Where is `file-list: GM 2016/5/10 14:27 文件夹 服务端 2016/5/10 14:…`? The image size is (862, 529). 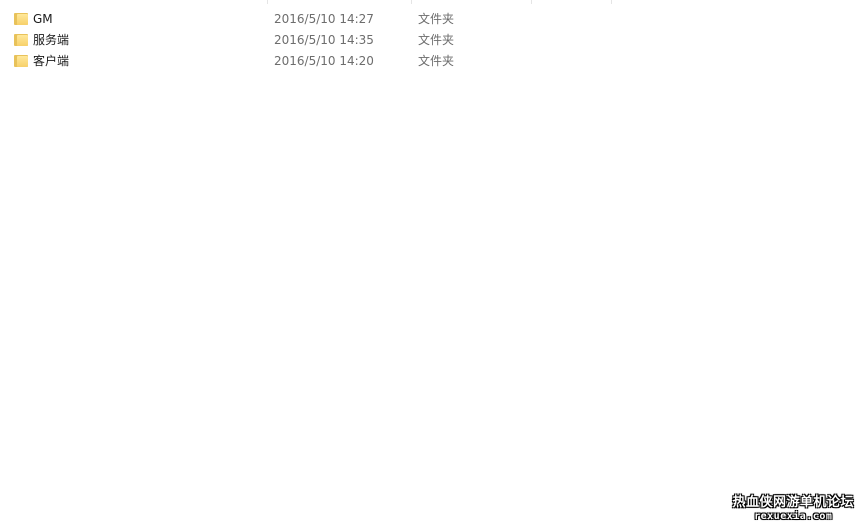
file-list: GM 2016/5/10 14:27 文件夹 服务端 2016/5/10 14:… is located at coordinates (431, 40).